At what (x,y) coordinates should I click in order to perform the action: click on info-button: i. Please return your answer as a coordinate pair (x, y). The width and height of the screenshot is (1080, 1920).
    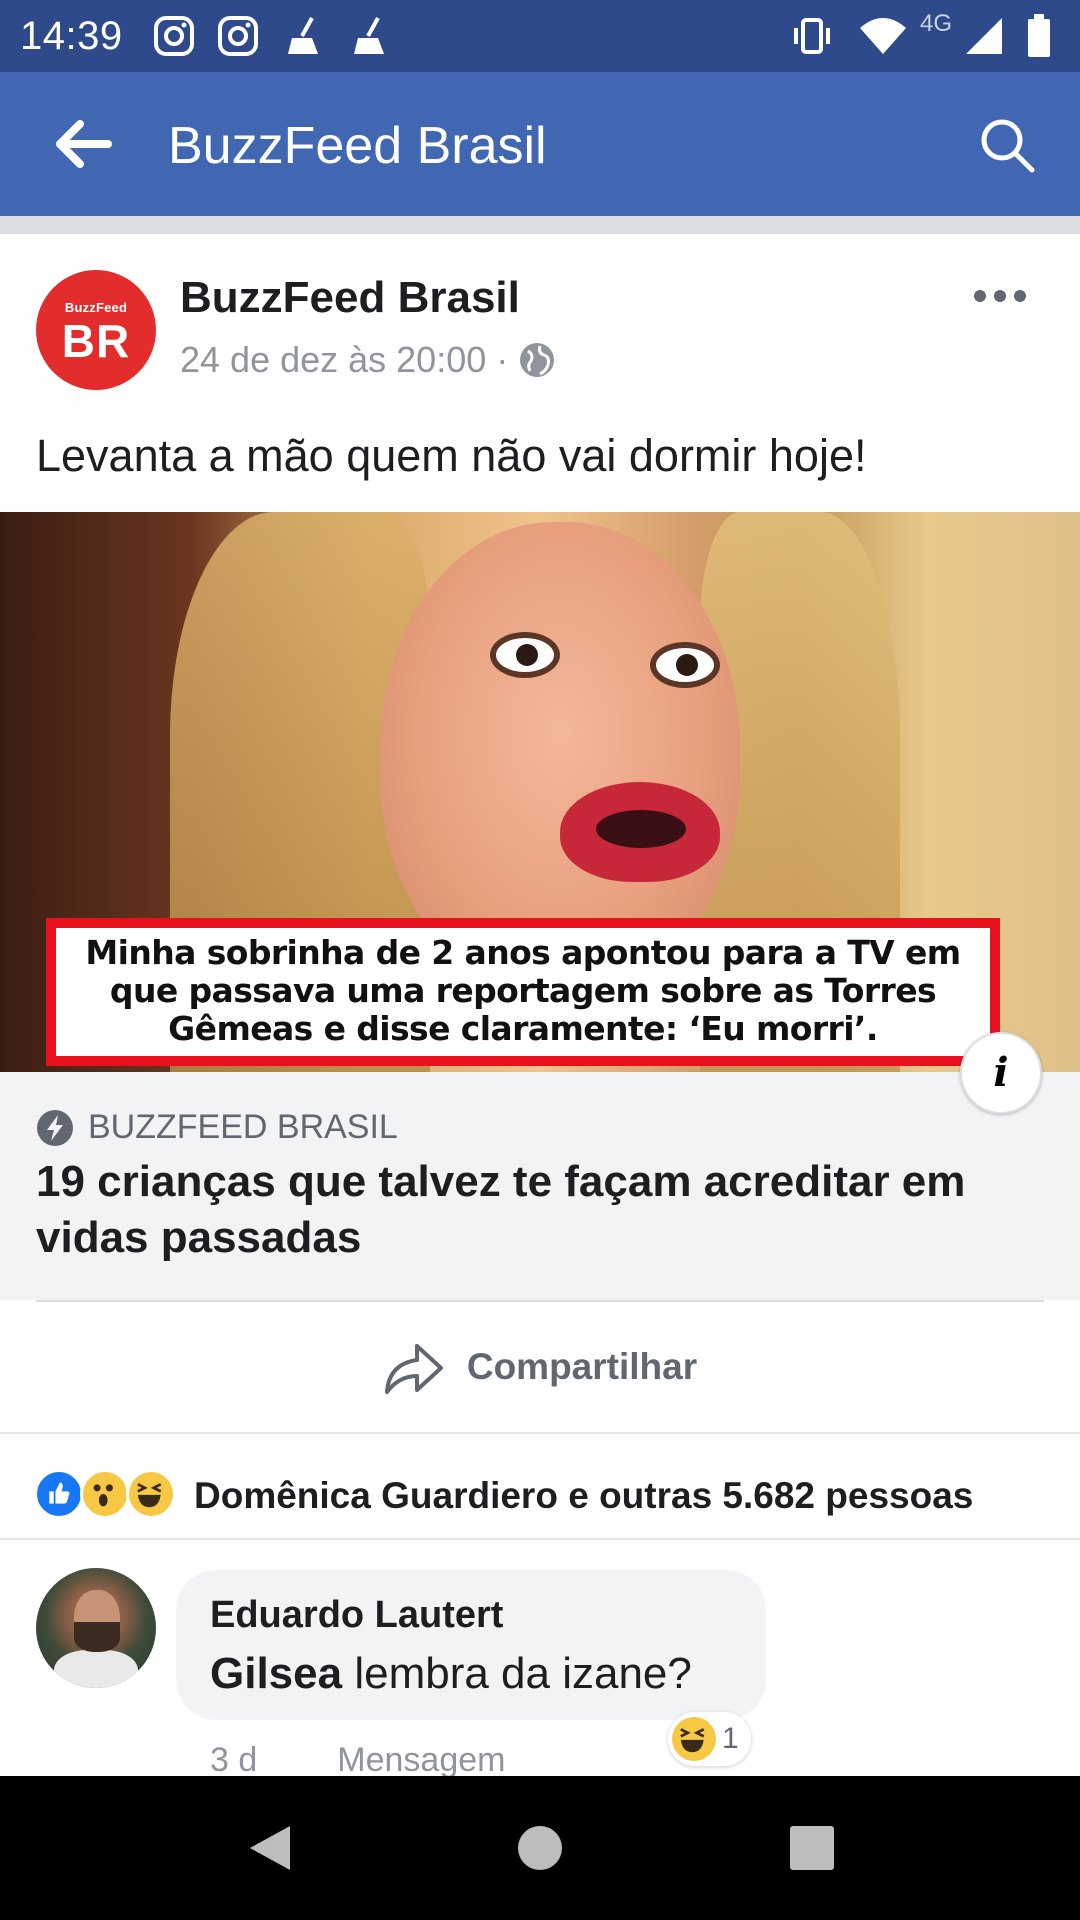
    Looking at the image, I should click on (1001, 1073).